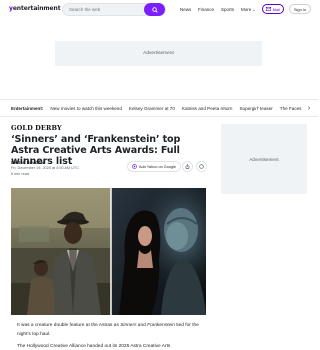 Image resolution: width=320 pixels, height=350 pixels. I want to click on share-icon, so click(187, 166).